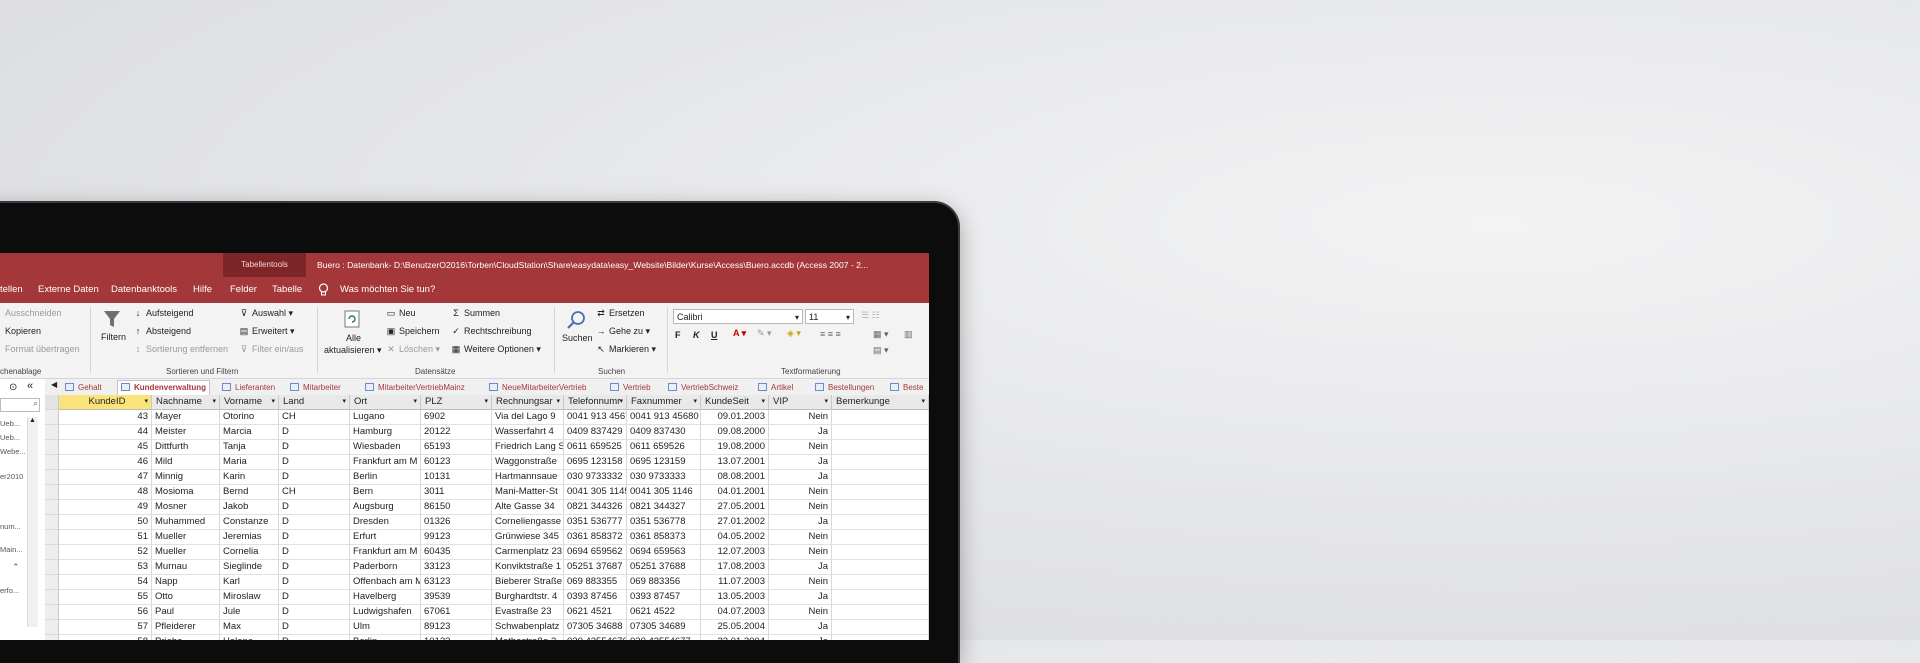  What do you see at coordinates (249, 447) in the screenshot?
I see `table-cell: Tanja` at bounding box center [249, 447].